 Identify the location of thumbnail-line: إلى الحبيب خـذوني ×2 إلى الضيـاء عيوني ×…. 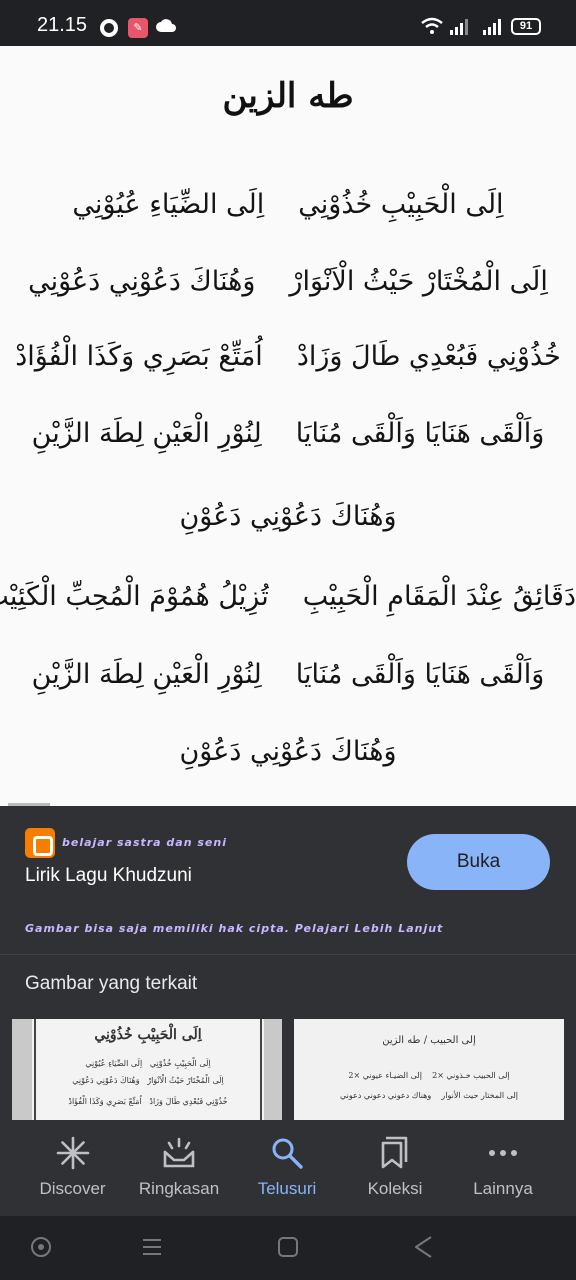
(429, 1075).